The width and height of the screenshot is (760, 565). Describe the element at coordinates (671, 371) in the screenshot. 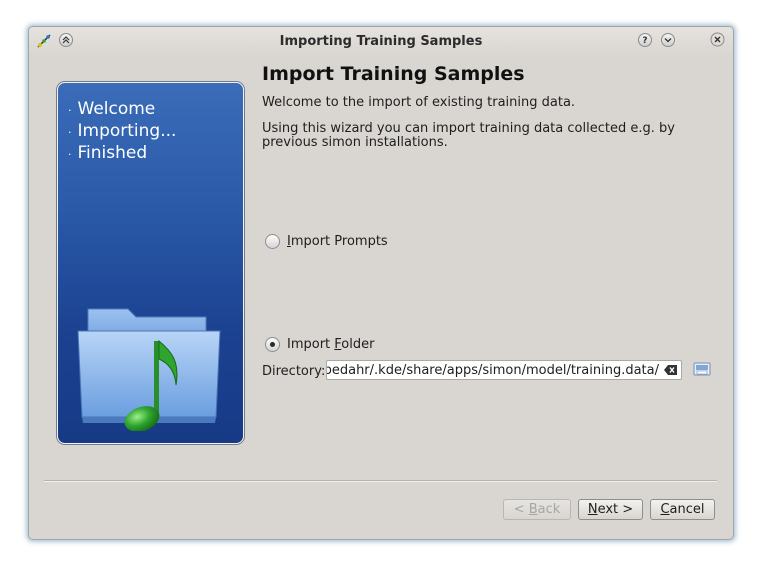

I see `clear-icon` at that location.